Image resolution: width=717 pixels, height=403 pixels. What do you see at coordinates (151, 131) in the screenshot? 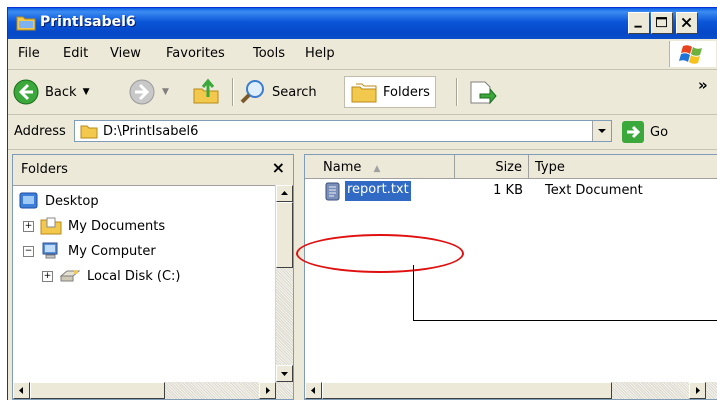
I see `address-value: D:\PrintIsabel6` at bounding box center [151, 131].